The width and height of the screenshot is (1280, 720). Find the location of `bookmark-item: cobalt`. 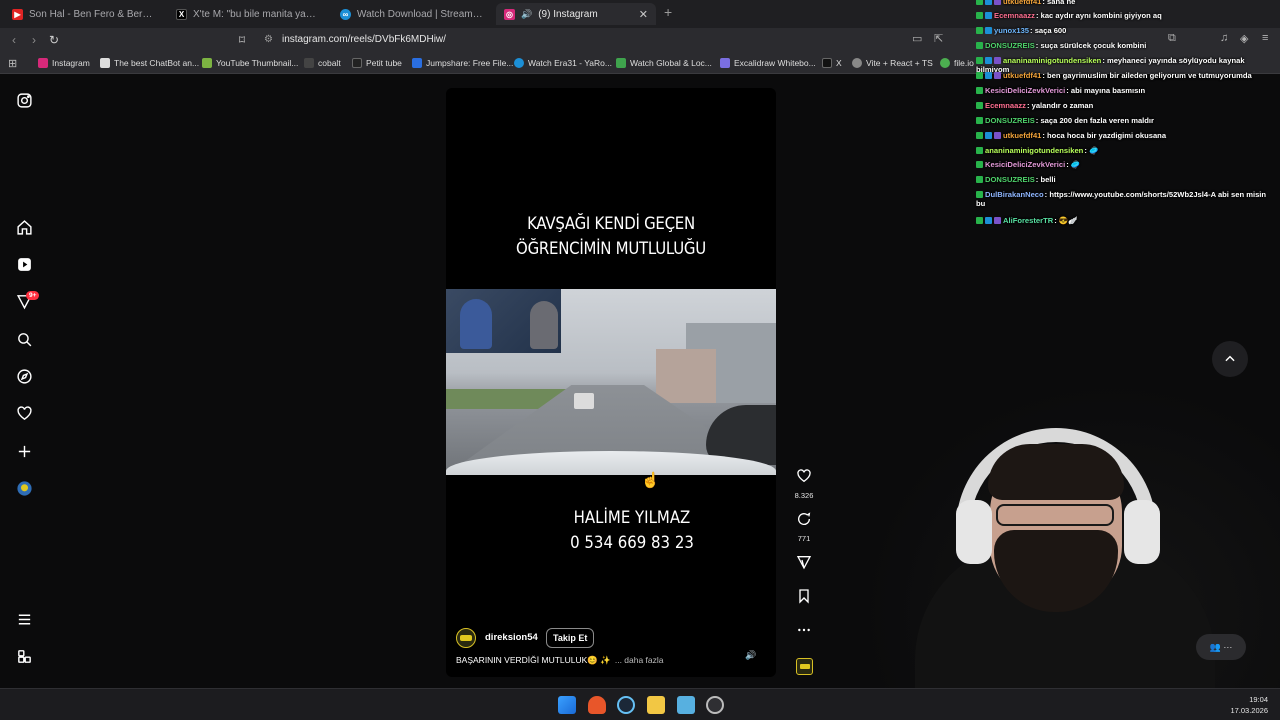

bookmark-item: cobalt is located at coordinates (322, 63).